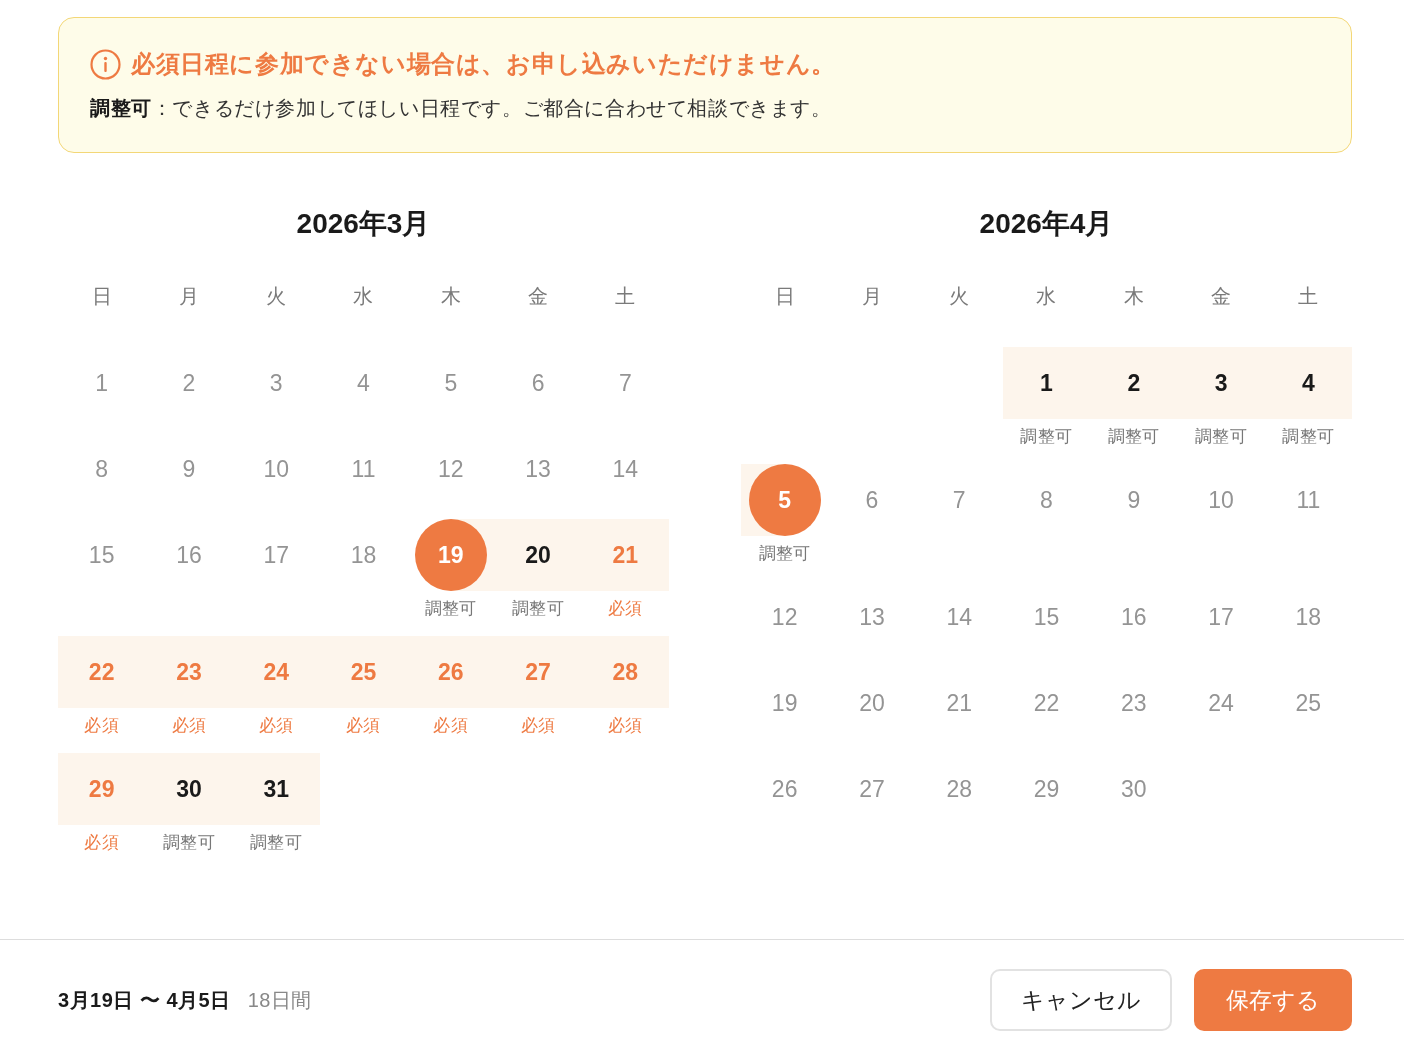 This screenshot has width=1404, height=1054. I want to click on notice-title: 必須日程に参加できない場合は、お申し込みいただけません。, so click(483, 64).